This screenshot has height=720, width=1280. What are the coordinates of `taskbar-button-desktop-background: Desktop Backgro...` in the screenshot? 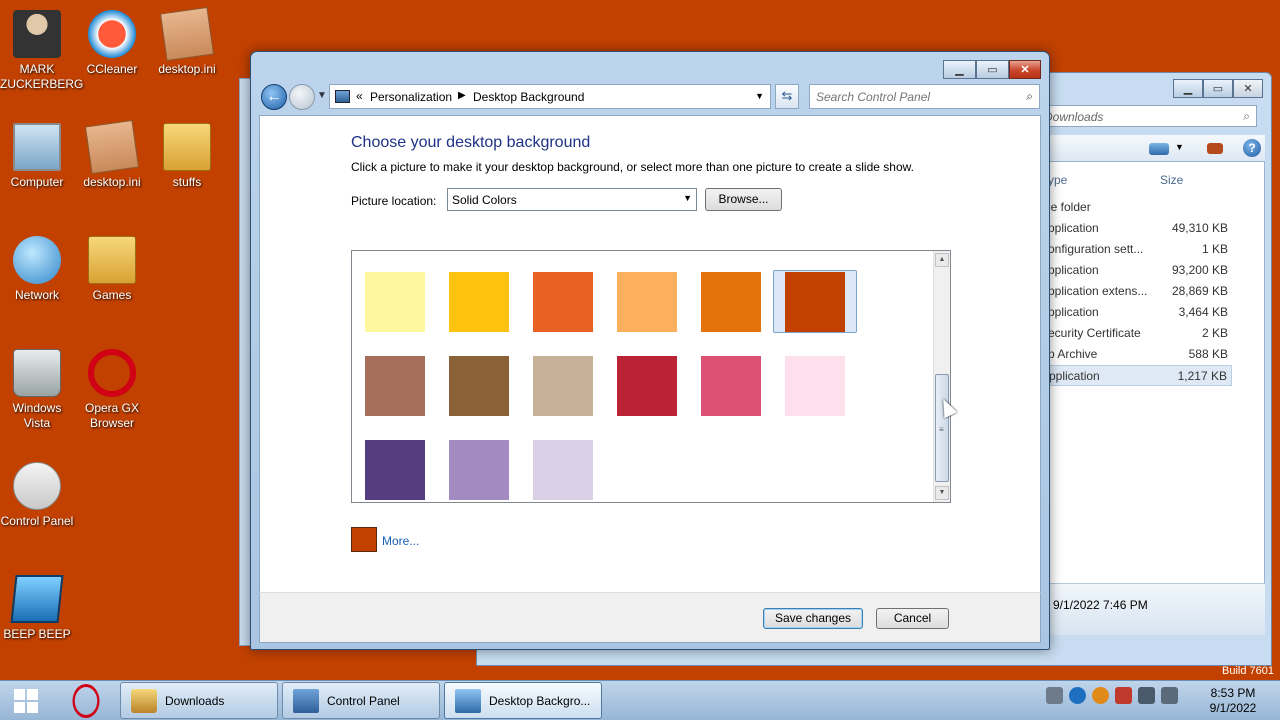 It's located at (523, 700).